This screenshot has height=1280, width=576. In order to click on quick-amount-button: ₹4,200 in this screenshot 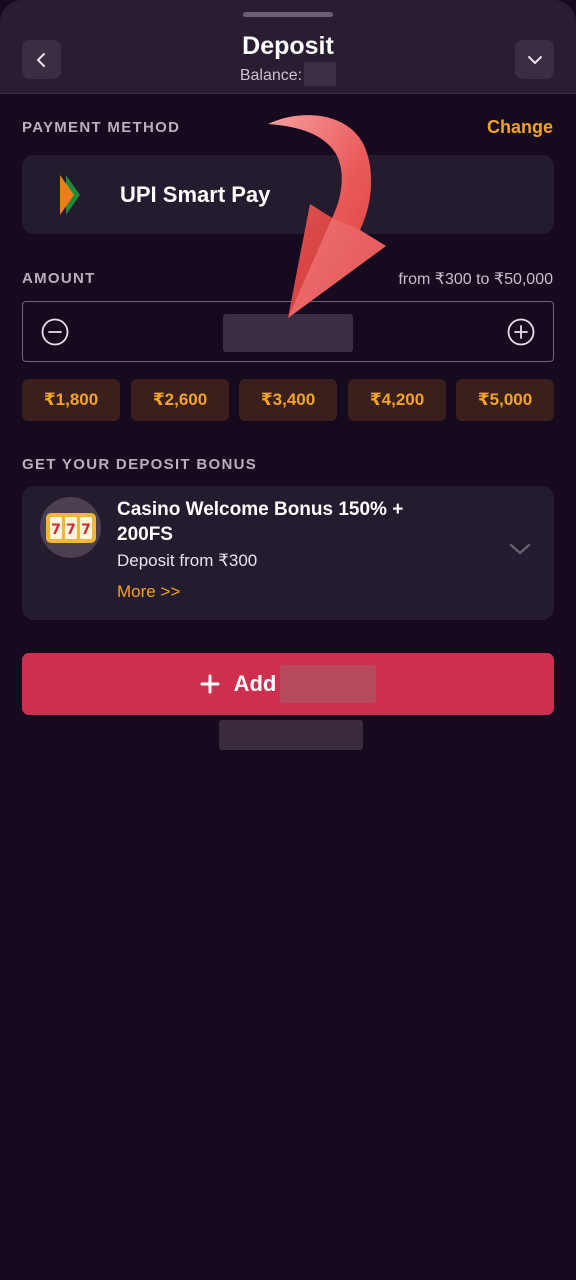, I will do `click(397, 400)`.